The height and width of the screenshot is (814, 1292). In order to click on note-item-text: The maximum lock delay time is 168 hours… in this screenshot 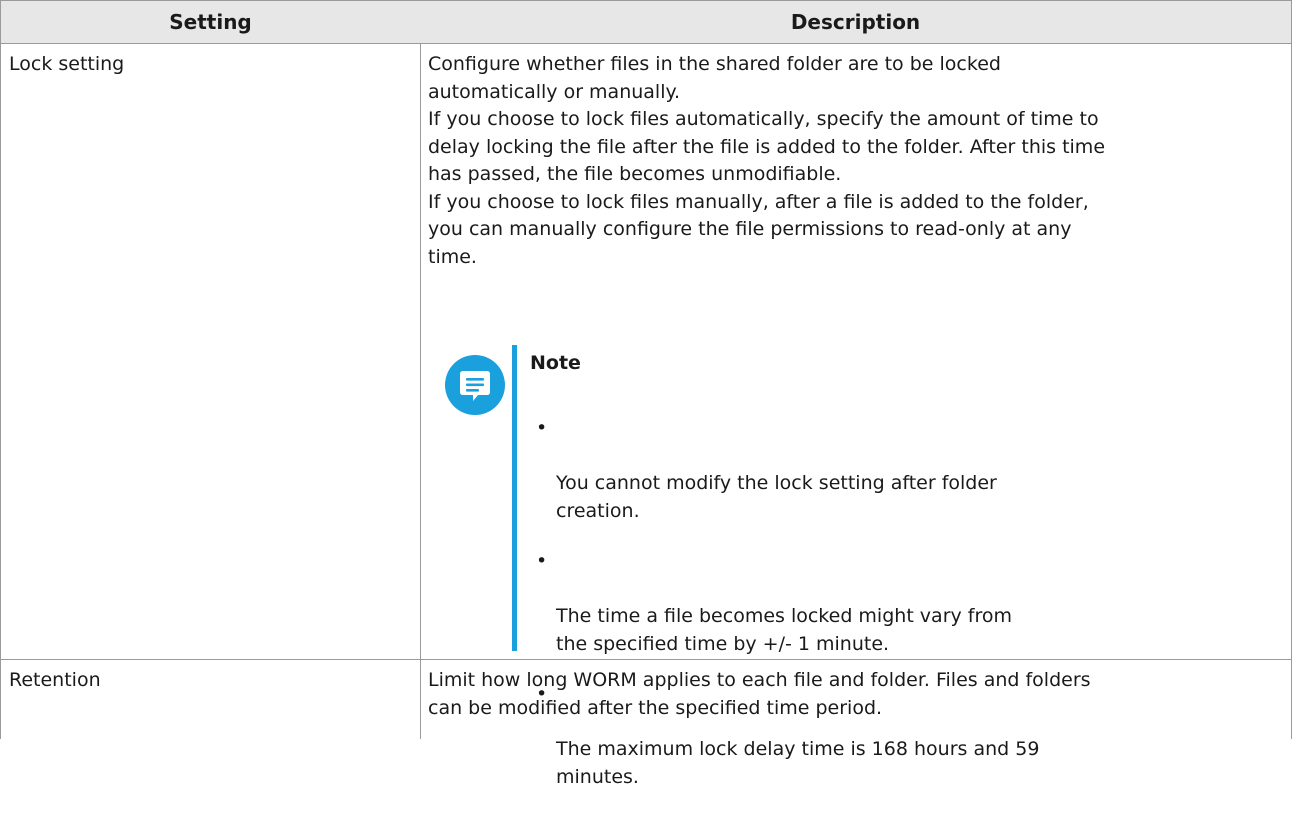, I will do `click(798, 763)`.